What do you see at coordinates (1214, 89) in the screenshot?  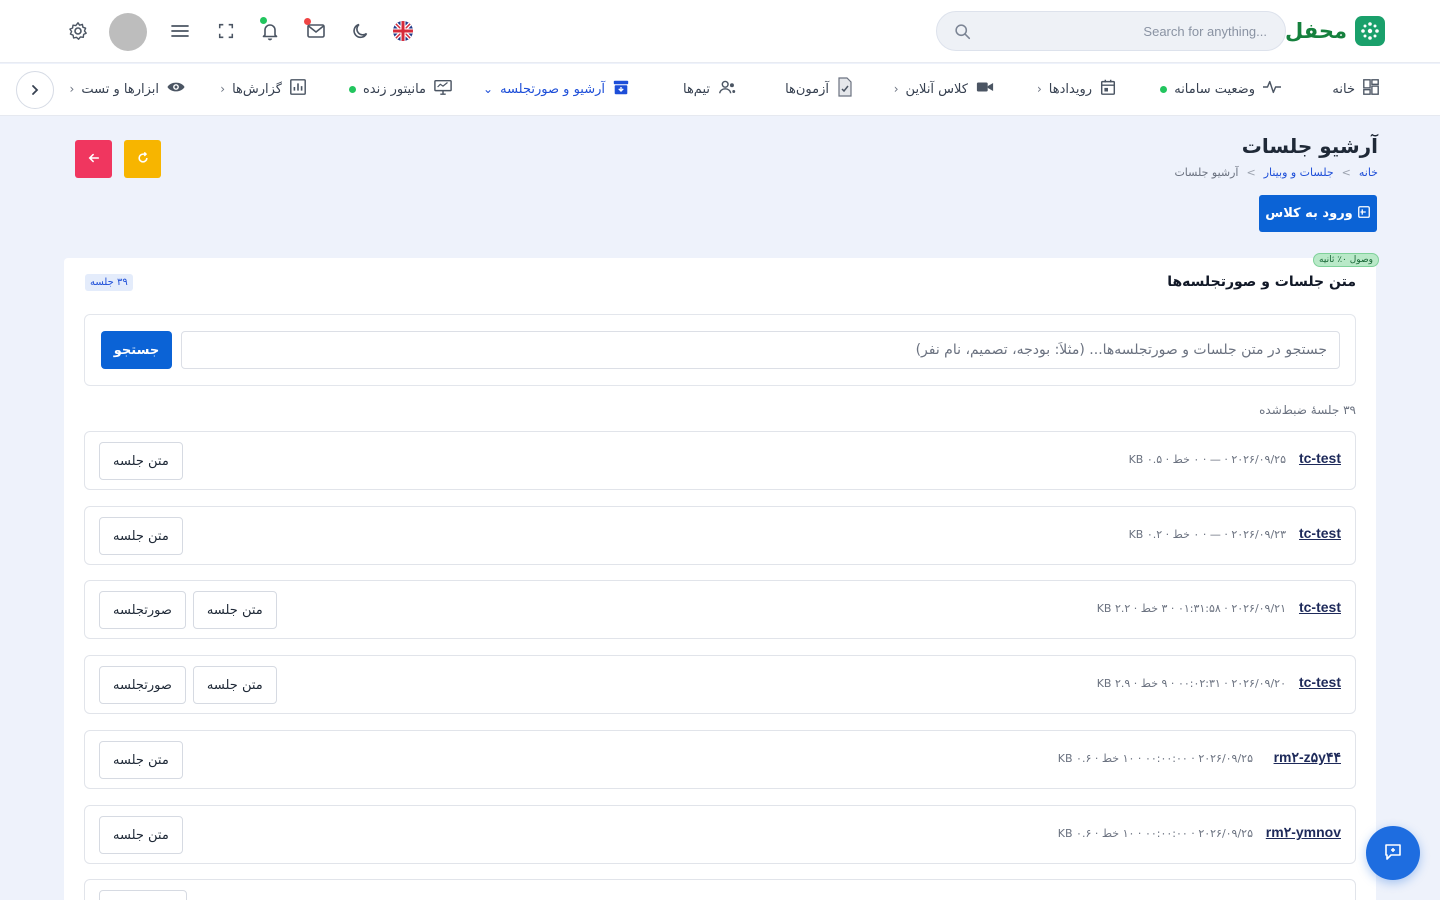 I see `nav-label: وضعیت سامانه` at bounding box center [1214, 89].